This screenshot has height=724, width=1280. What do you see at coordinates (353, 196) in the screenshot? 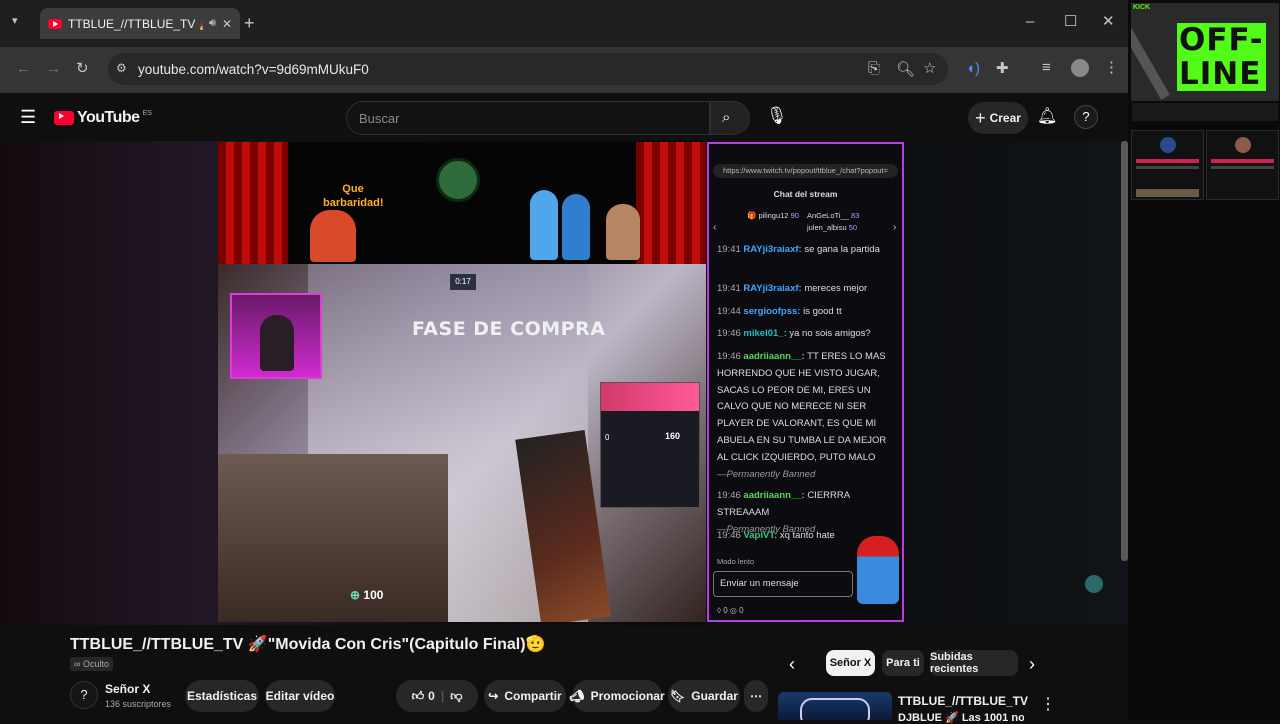
I see `banner-caption: Que barbaridad!` at bounding box center [353, 196].